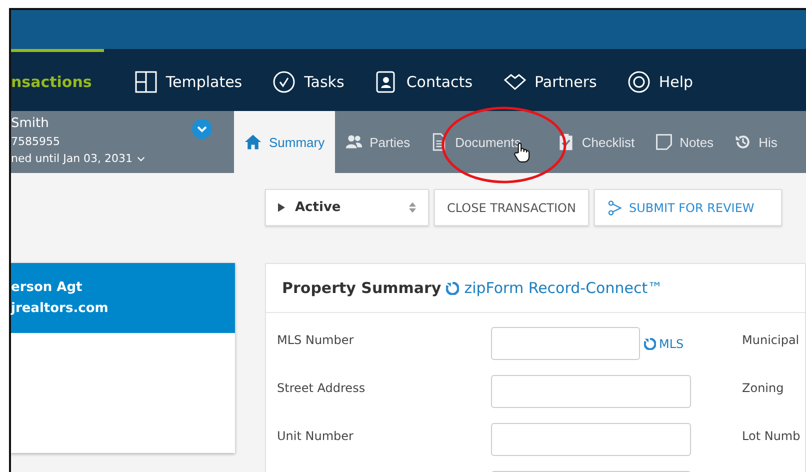 This screenshot has width=806, height=472. Describe the element at coordinates (423, 80) in the screenshot. I see `nav-item: Contacts` at that location.